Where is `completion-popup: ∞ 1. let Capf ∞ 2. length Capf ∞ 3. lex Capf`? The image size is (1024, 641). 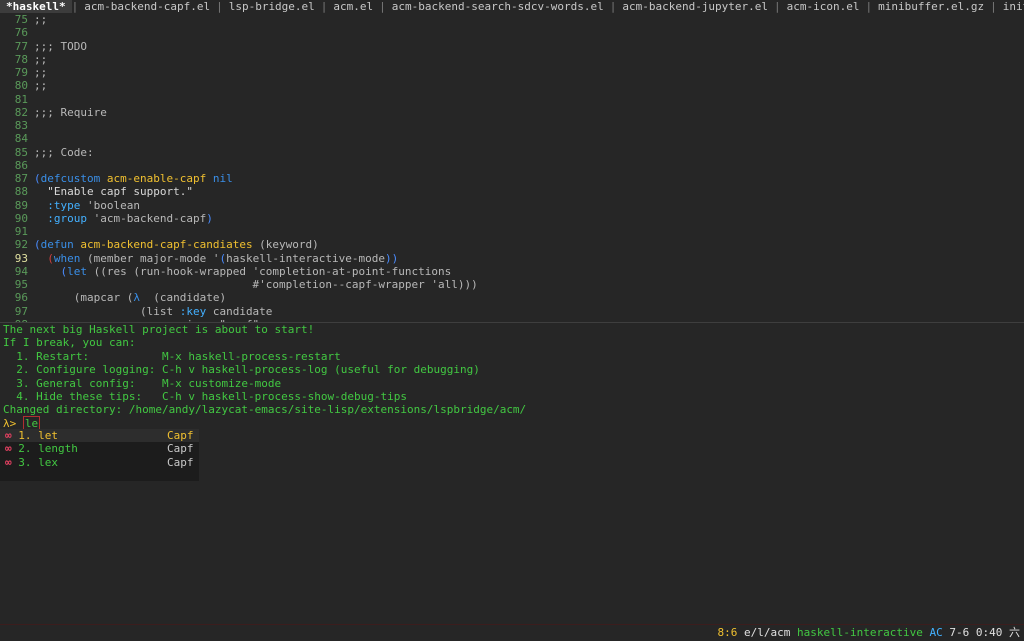 completion-popup: ∞ 1. let Capf ∞ 2. length Capf ∞ 3. lex Capf is located at coordinates (99, 455).